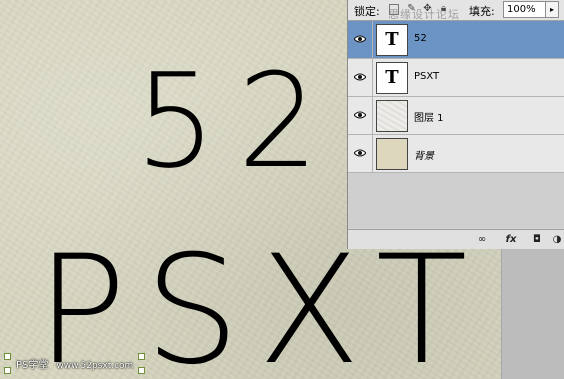 This screenshot has height=379, width=564. I want to click on forum-watermark: 思缘设计论坛, so click(424, 14).